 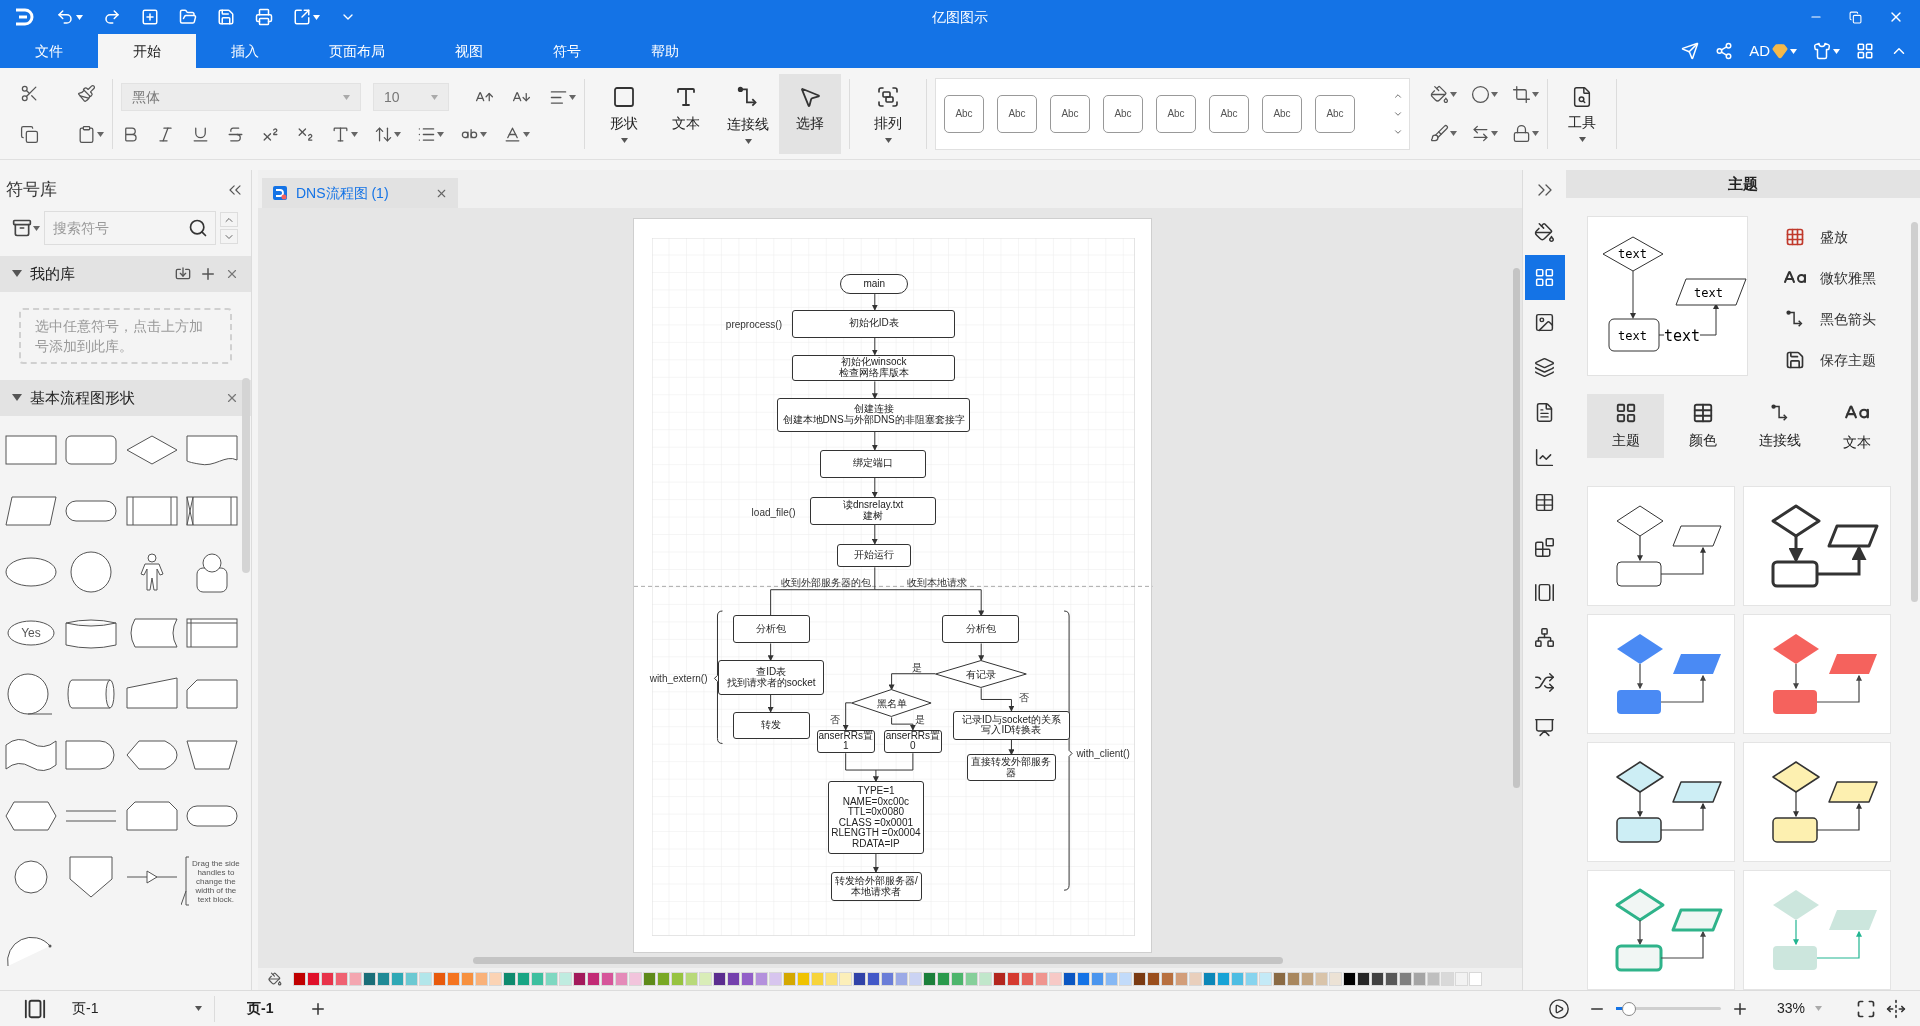 I want to click on process-box: 转发, so click(x=771, y=725).